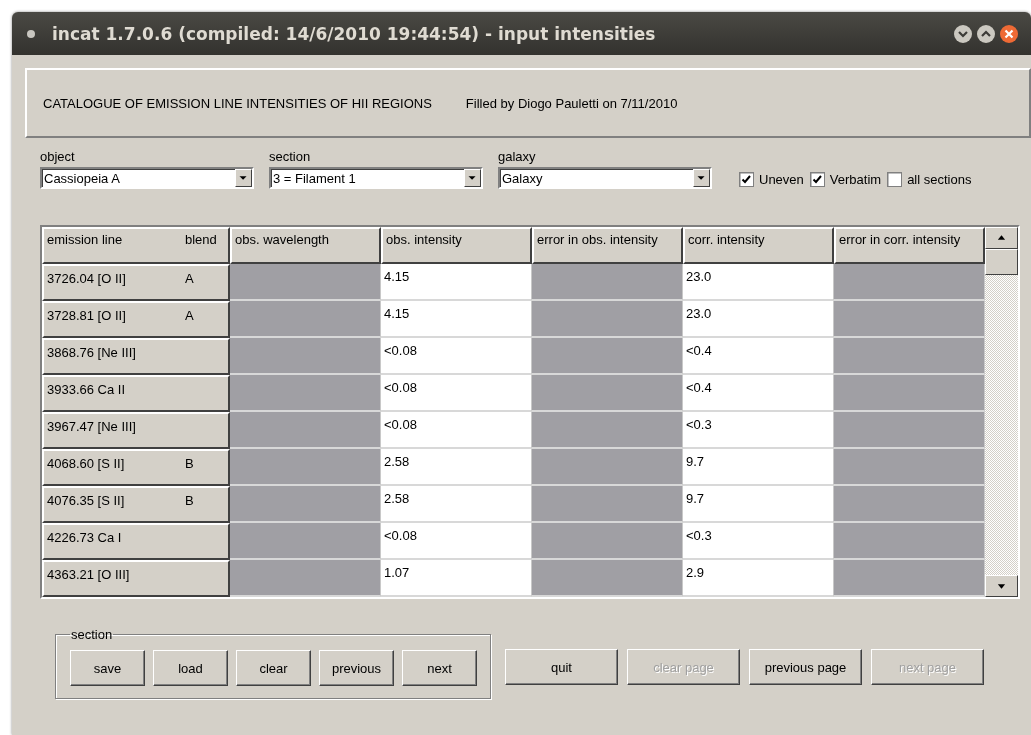 The width and height of the screenshot is (1031, 735). I want to click on close-icon, so click(1009, 33).